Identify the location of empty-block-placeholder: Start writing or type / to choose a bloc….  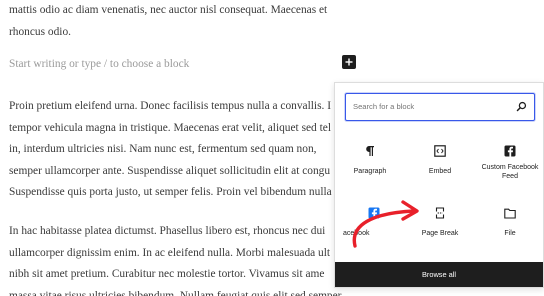
(99, 64).